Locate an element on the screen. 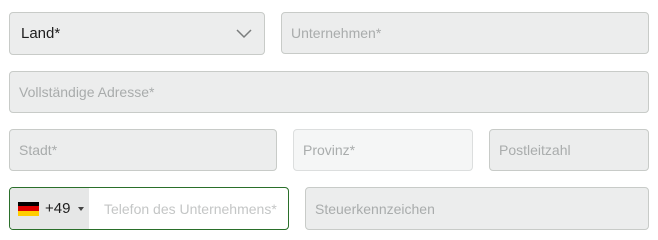  company-input: Unternehmen* is located at coordinates (465, 33).